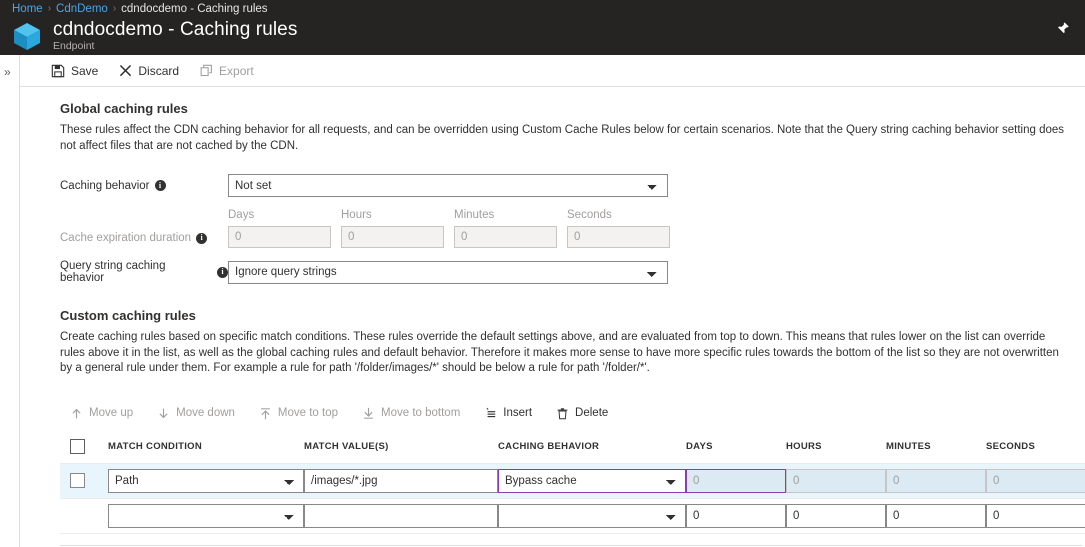  I want to click on match-condition-cell: Path, so click(206, 481).